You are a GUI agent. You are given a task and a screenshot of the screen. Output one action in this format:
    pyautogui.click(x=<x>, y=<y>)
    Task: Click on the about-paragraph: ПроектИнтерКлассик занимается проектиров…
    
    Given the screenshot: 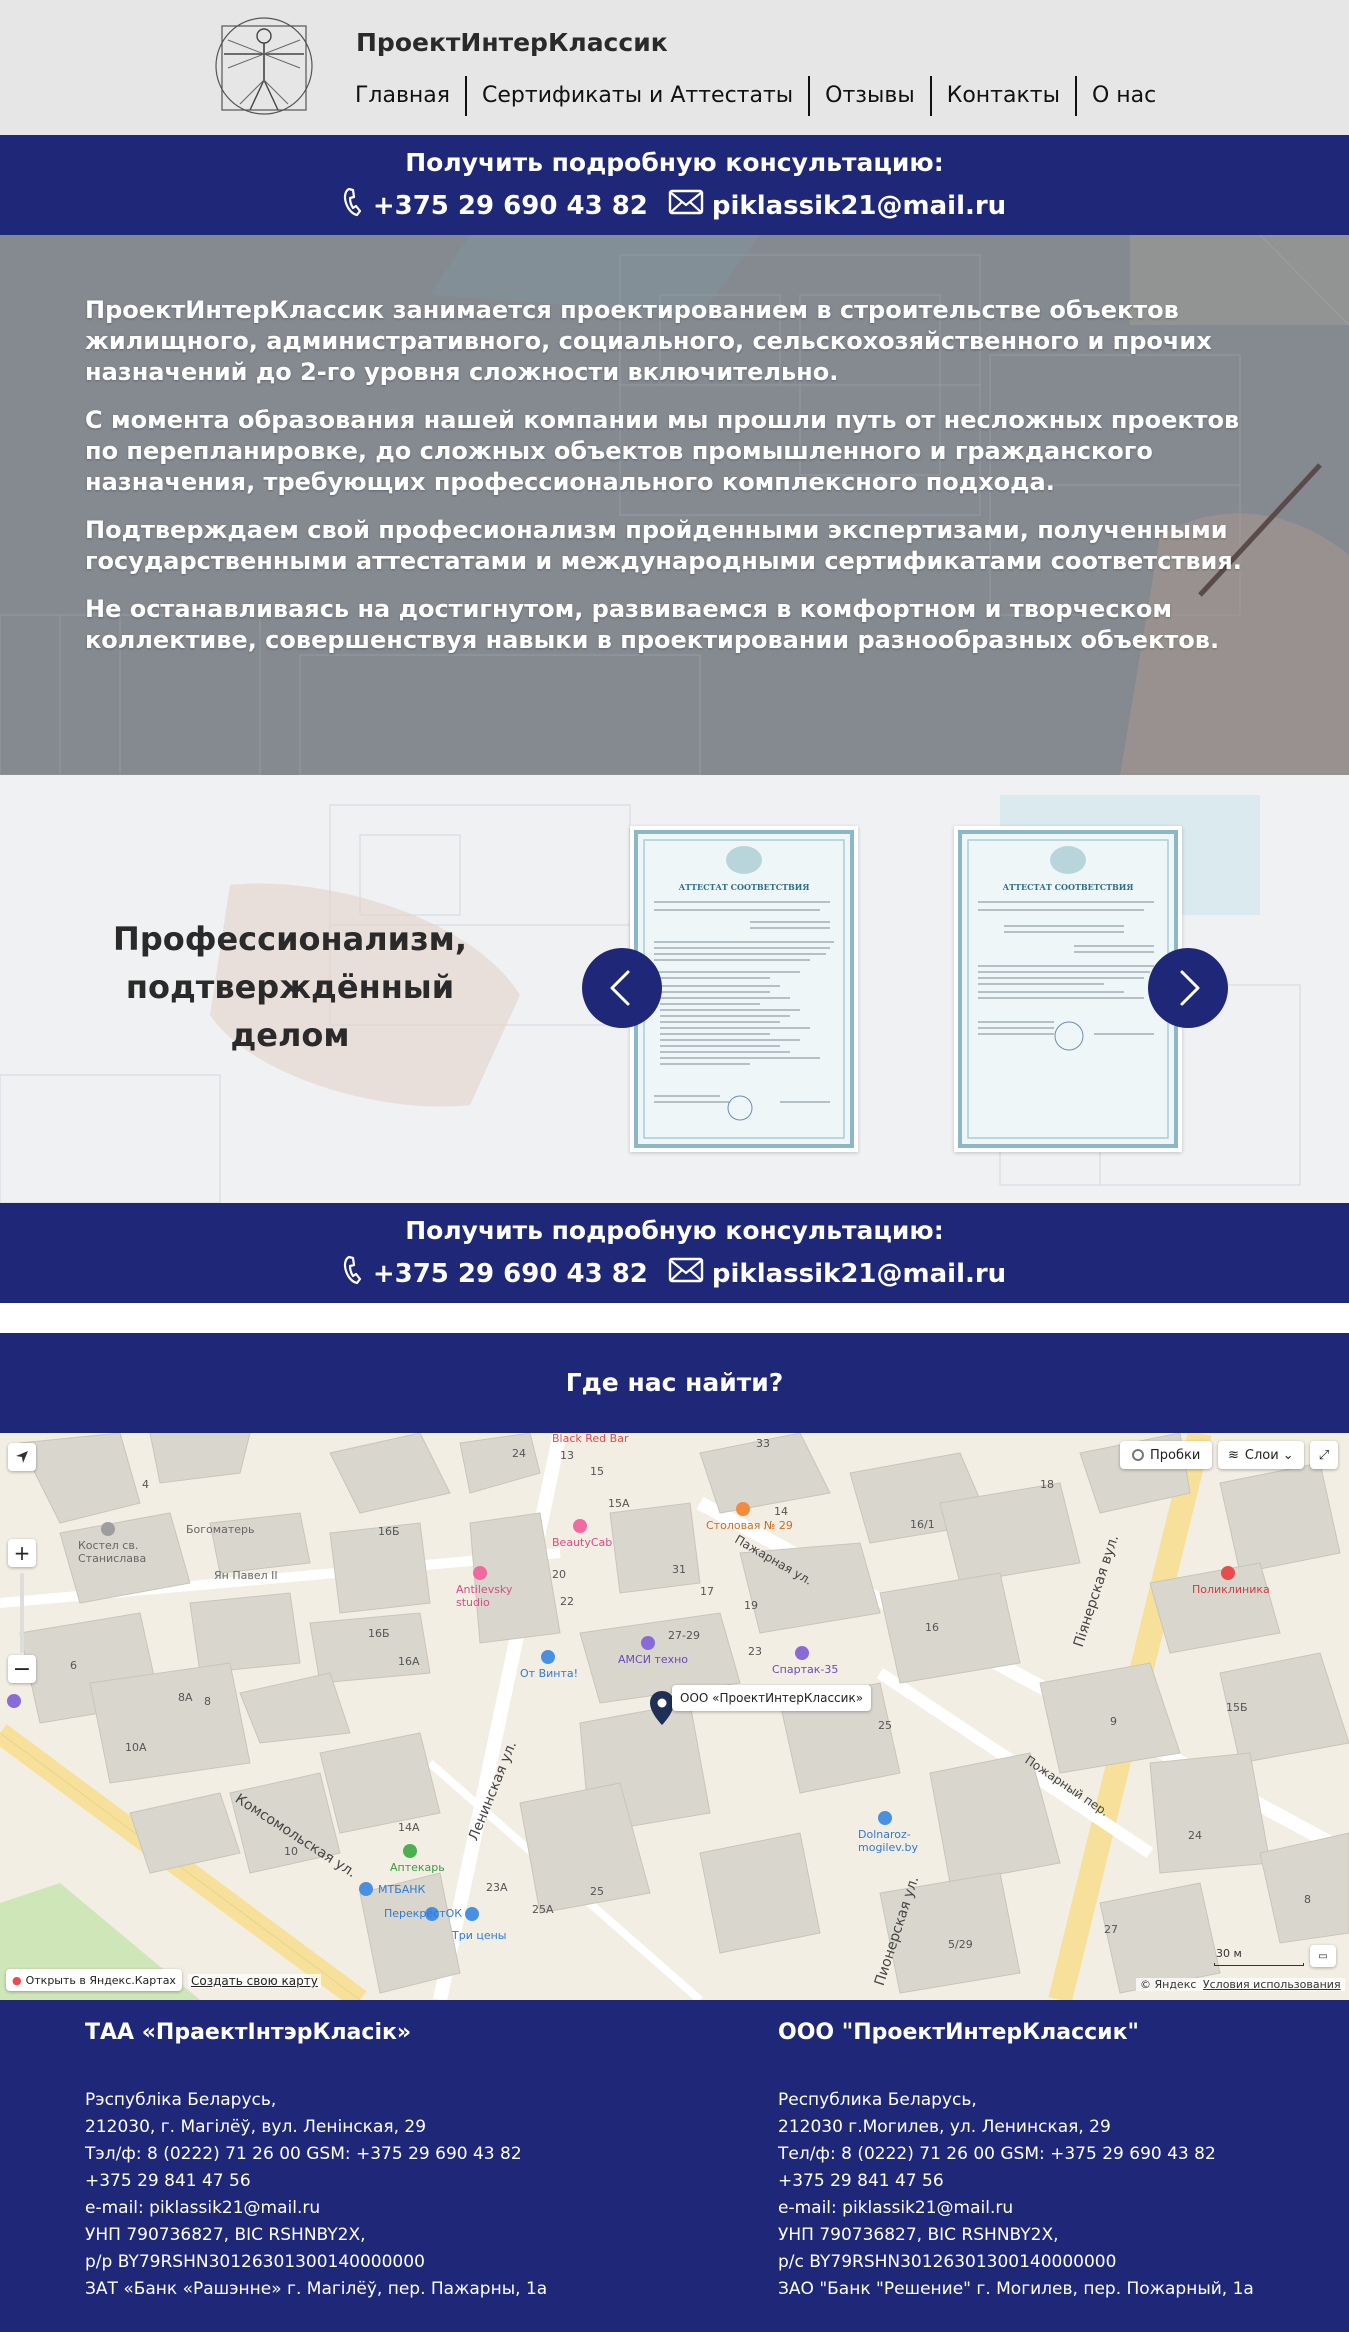 What is the action you would take?
    pyautogui.click(x=648, y=341)
    